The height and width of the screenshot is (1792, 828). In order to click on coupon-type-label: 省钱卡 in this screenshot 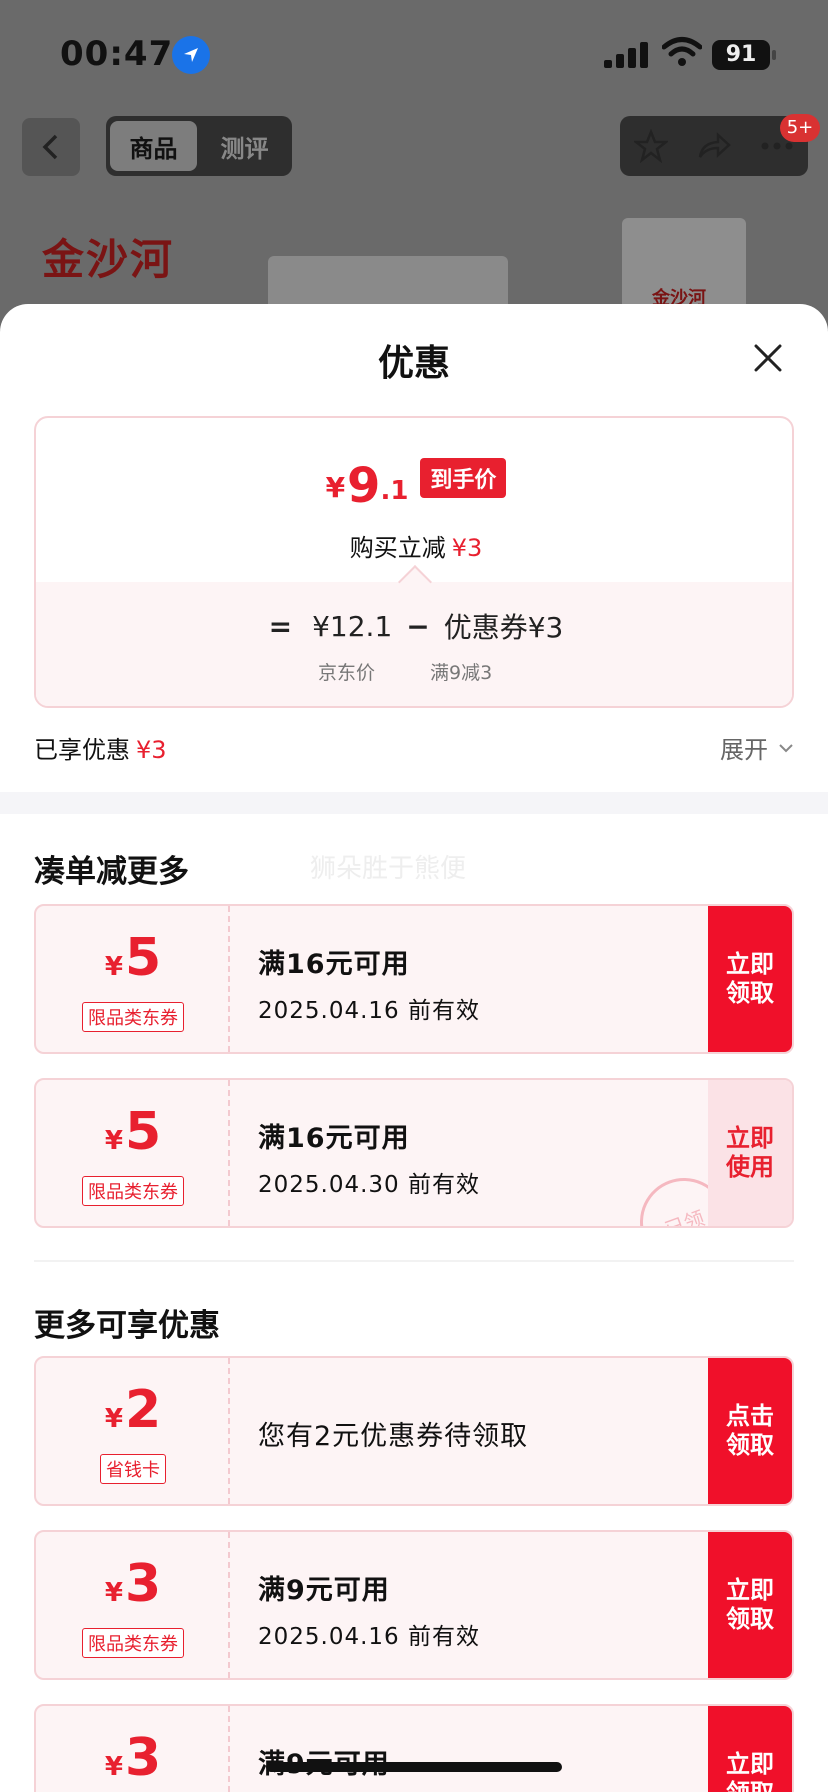, I will do `click(133, 1469)`.